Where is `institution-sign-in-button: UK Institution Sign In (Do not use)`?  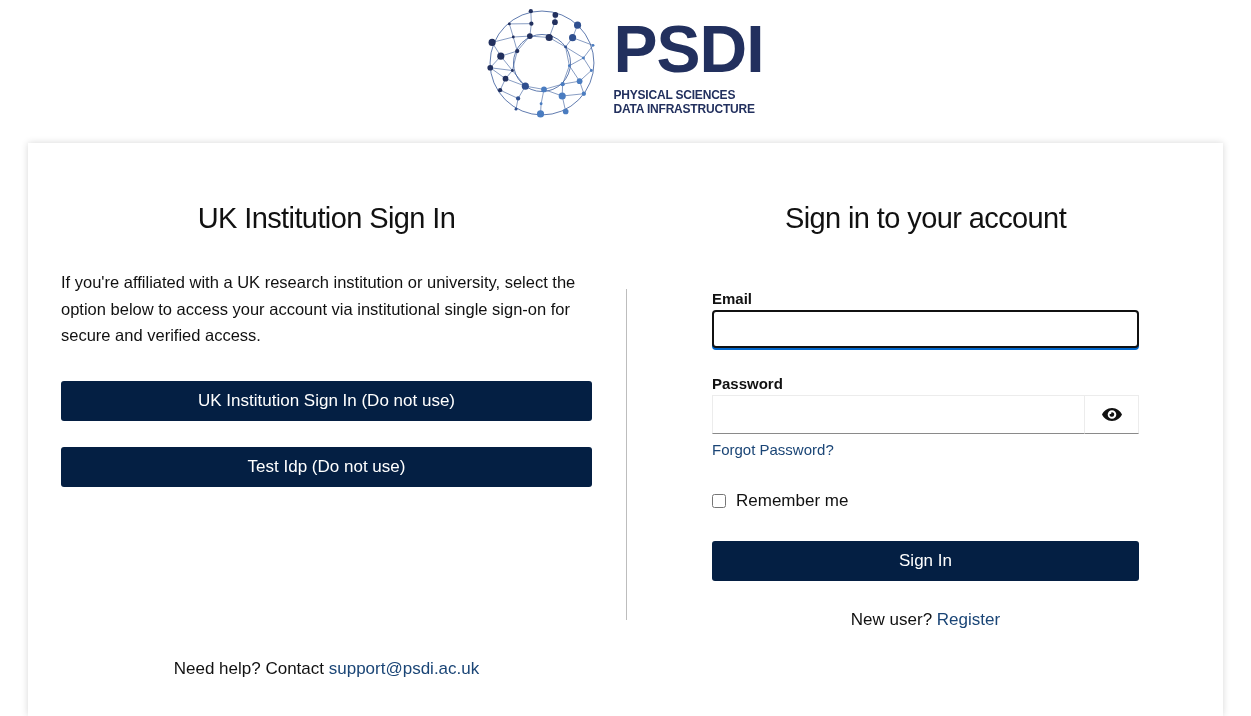
institution-sign-in-button: UK Institution Sign In (Do not use) is located at coordinates (326, 400).